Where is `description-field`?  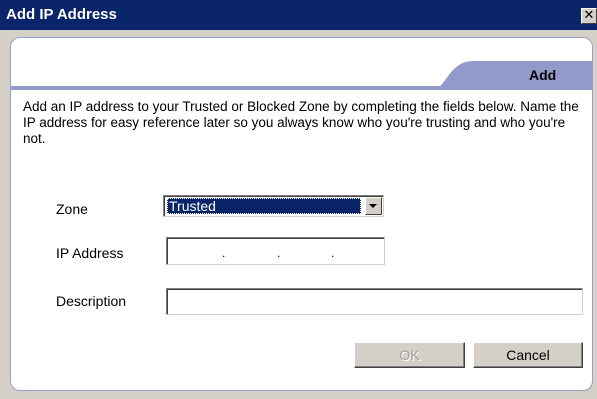
description-field is located at coordinates (374, 301).